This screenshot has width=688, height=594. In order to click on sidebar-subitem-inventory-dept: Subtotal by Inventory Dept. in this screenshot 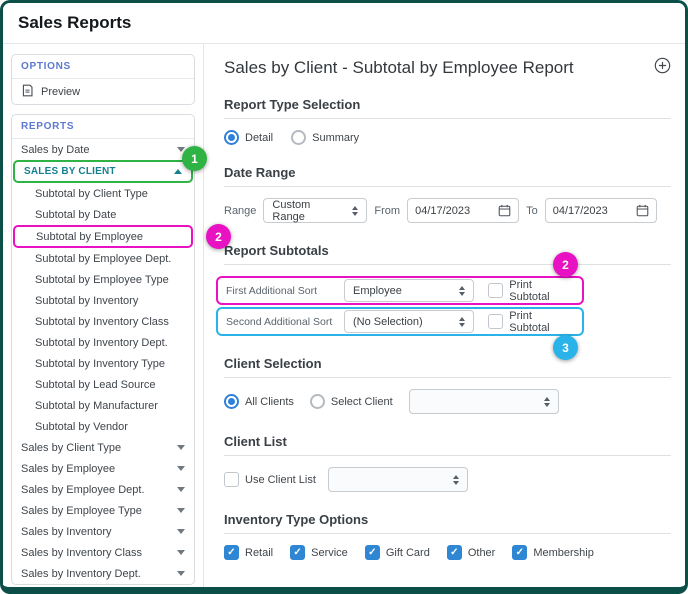, I will do `click(103, 342)`.